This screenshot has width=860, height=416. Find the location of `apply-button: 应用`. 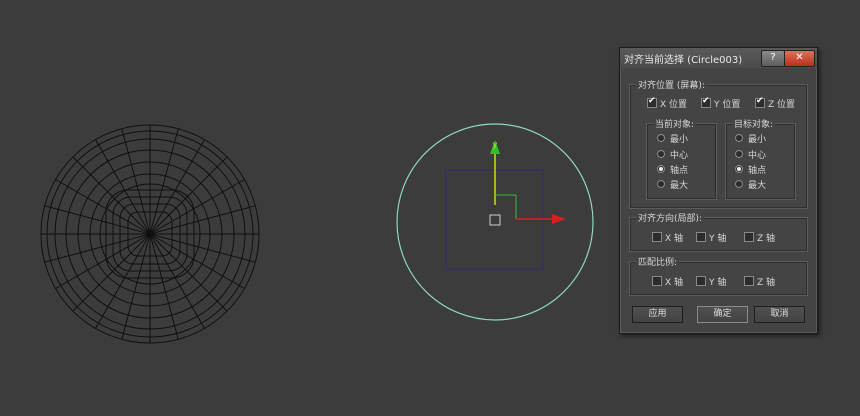

apply-button: 应用 is located at coordinates (657, 314).